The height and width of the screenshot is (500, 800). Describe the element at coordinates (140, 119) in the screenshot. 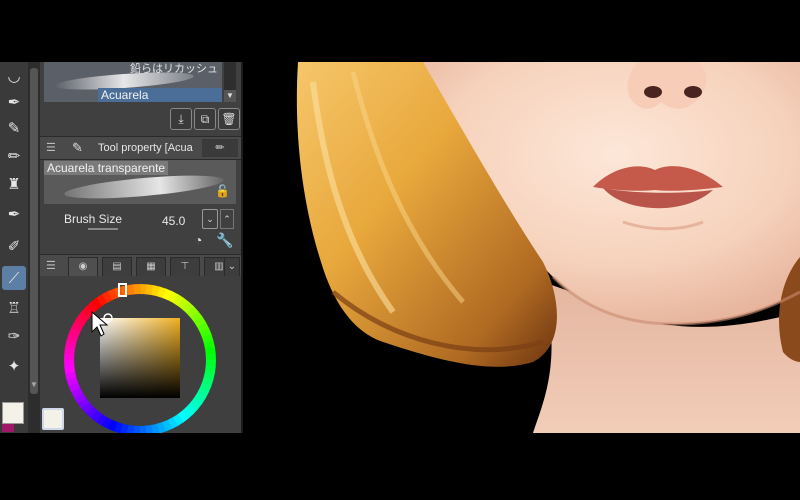

I see `subtool-actions: ⤓ ⧉ 🗑` at that location.